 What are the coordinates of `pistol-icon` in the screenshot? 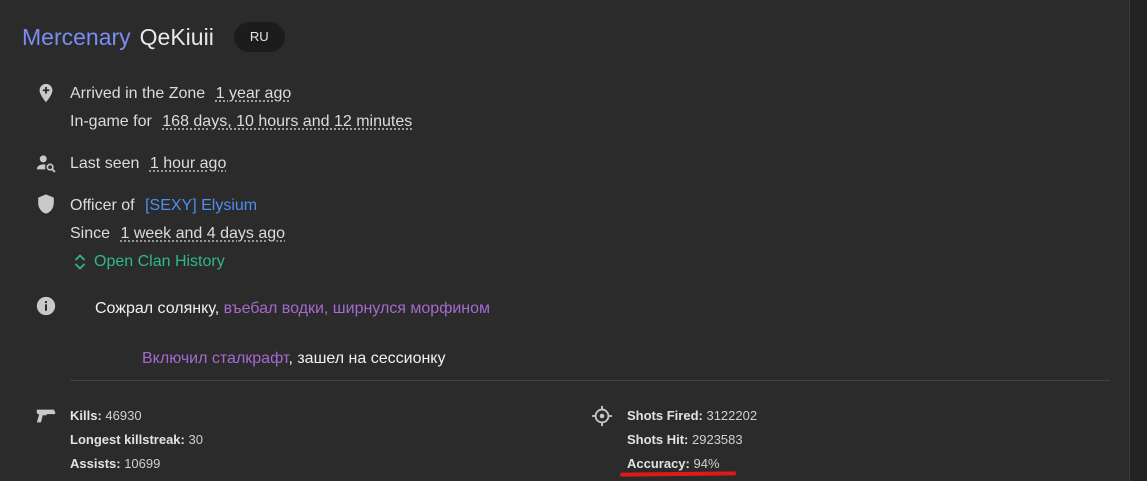 It's located at (46, 416).